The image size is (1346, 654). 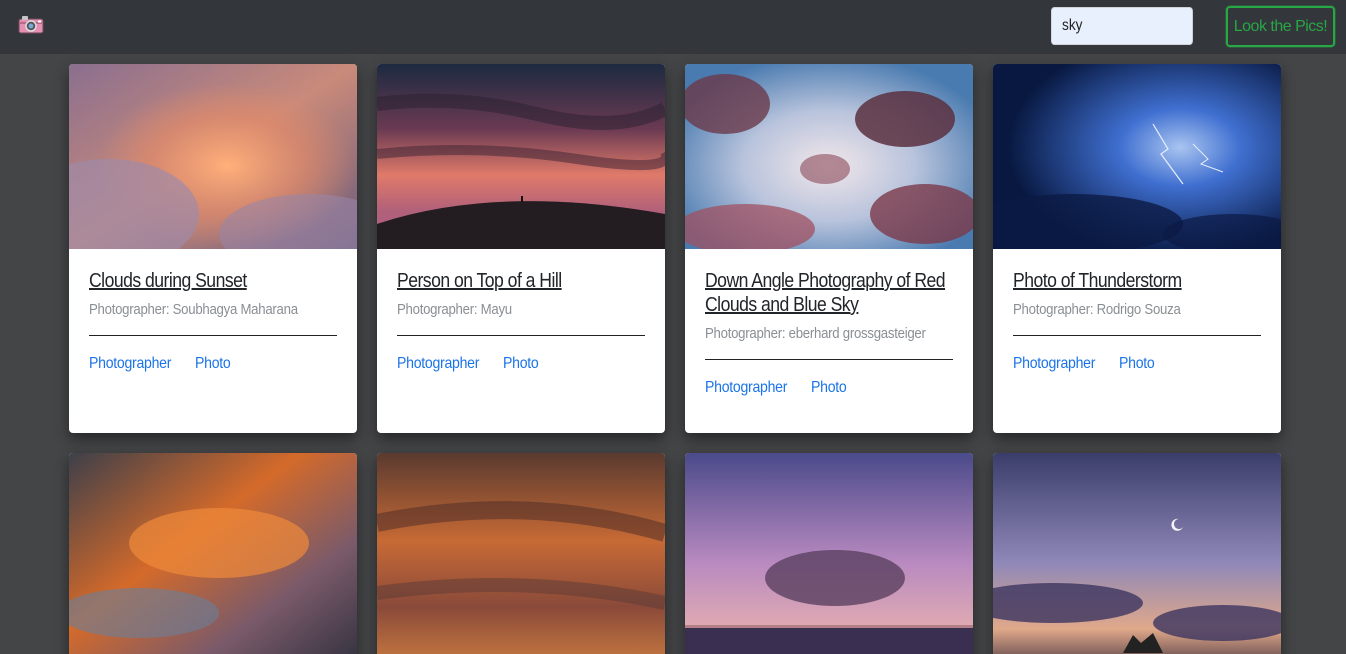 I want to click on camera-icon, so click(x=31, y=26).